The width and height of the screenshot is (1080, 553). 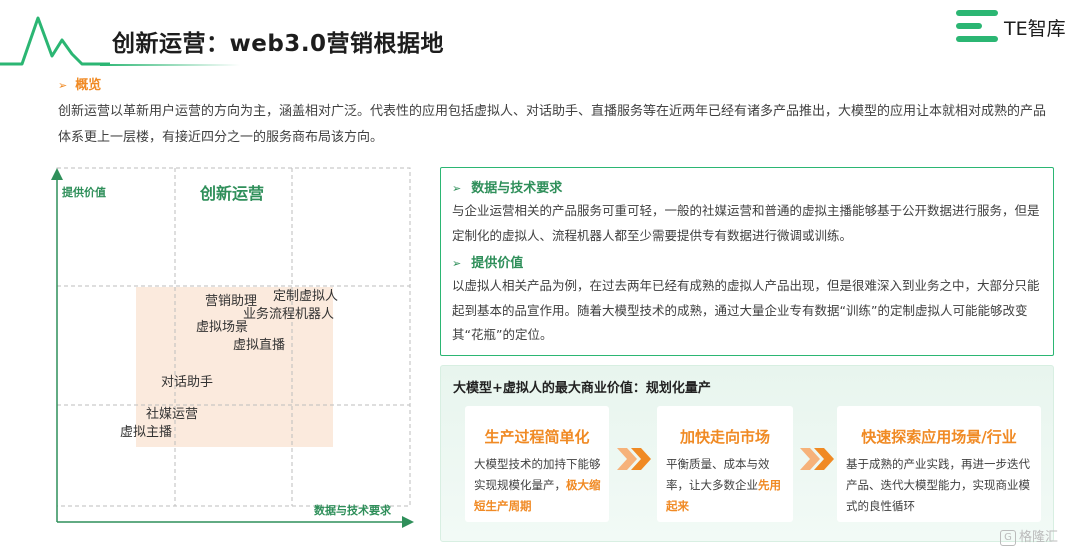 What do you see at coordinates (1008, 537) in the screenshot?
I see `watermark-badge: G` at bounding box center [1008, 537].